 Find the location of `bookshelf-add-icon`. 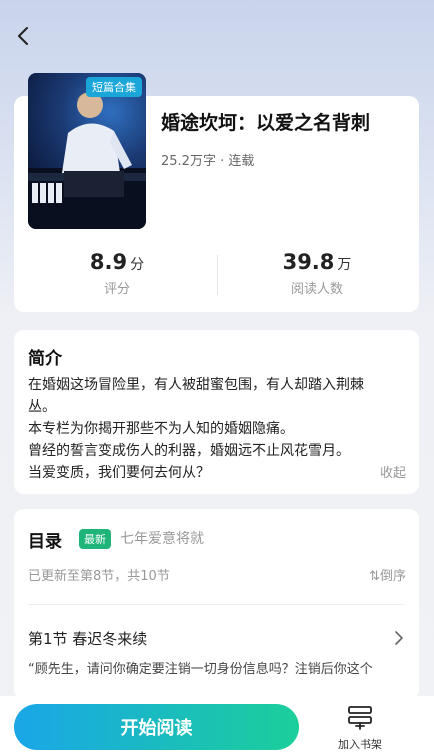

bookshelf-add-icon is located at coordinates (360, 718).